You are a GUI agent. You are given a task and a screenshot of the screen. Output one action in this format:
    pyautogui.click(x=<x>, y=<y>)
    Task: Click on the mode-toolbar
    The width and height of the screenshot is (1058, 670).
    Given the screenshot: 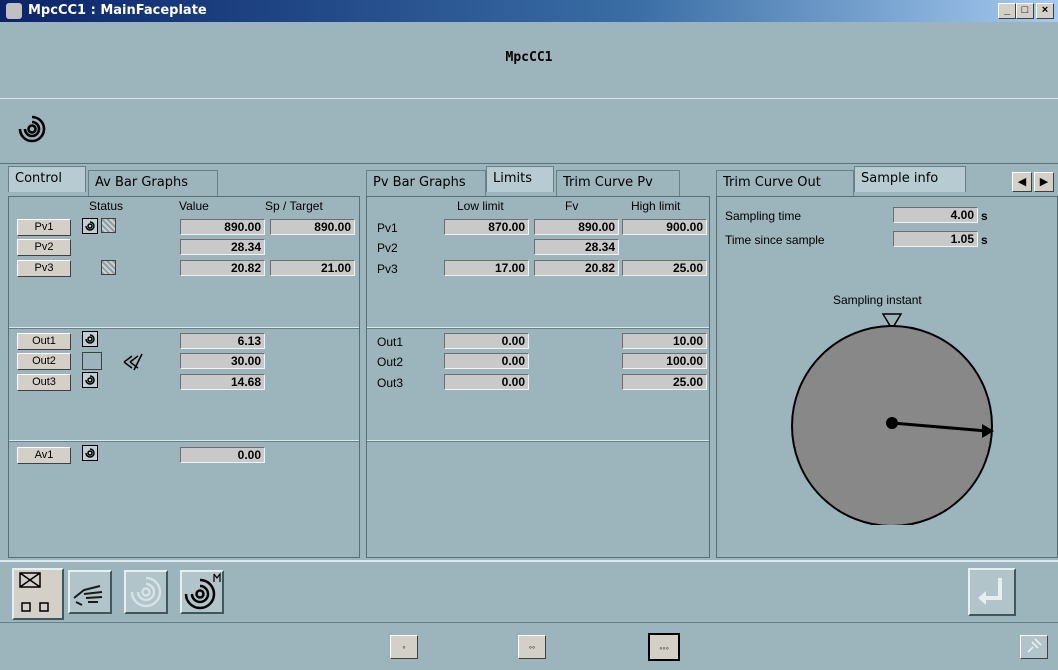 What is the action you would take?
    pyautogui.click(x=529, y=592)
    